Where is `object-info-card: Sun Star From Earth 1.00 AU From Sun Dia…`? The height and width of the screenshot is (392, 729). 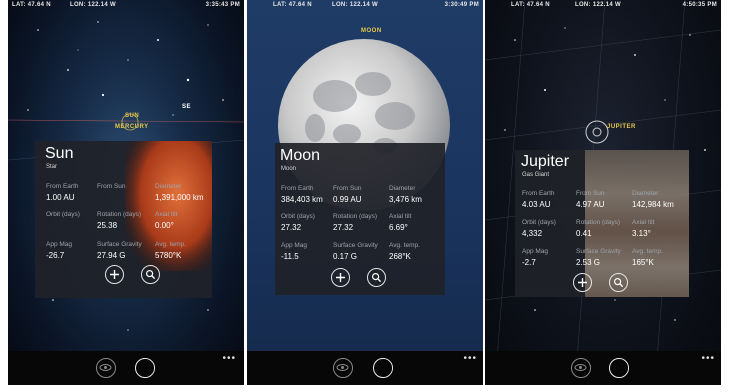 object-info-card: Sun Star From Earth 1.00 AU From Sun Dia… is located at coordinates (123, 219).